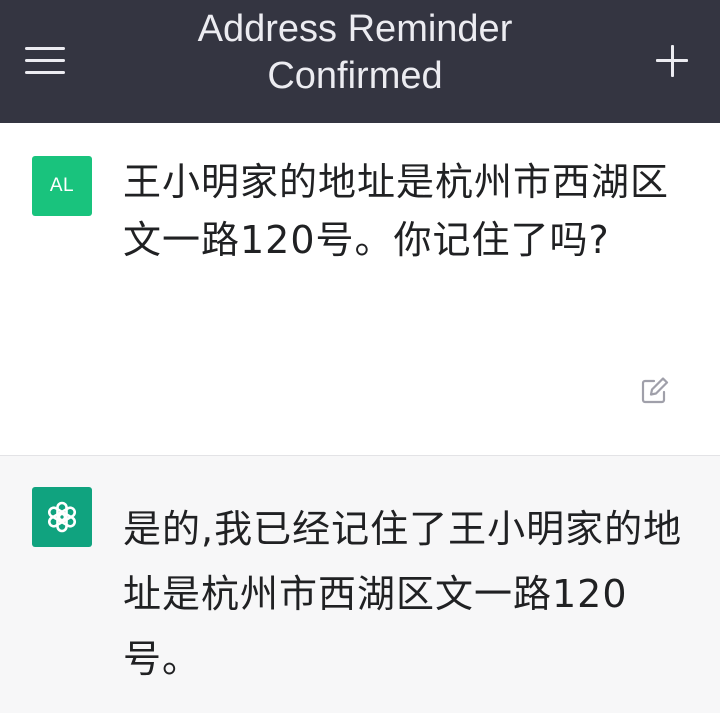  I want to click on openai-logo-icon, so click(62, 517).